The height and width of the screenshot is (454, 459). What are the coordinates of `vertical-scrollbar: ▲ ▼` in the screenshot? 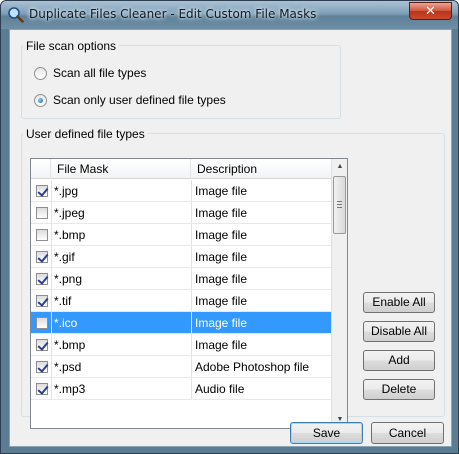 It's located at (339, 293).